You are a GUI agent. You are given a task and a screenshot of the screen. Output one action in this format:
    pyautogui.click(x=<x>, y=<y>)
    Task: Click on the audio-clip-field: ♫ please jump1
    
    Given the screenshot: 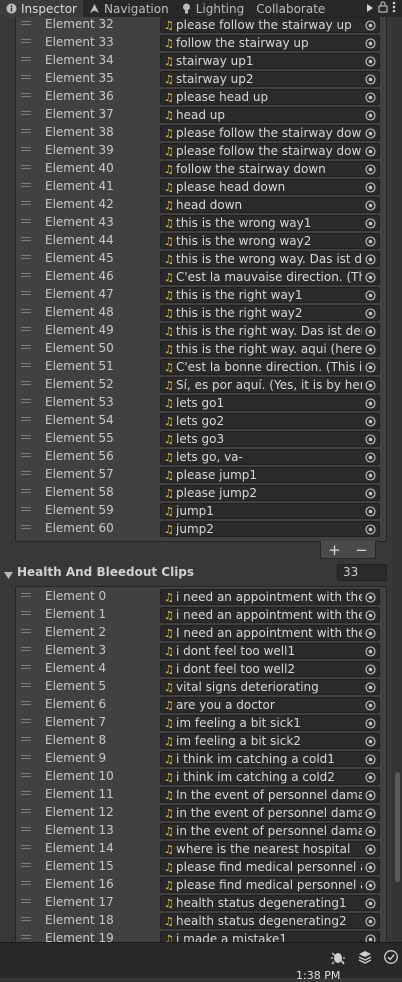 What is the action you would take?
    pyautogui.click(x=270, y=475)
    